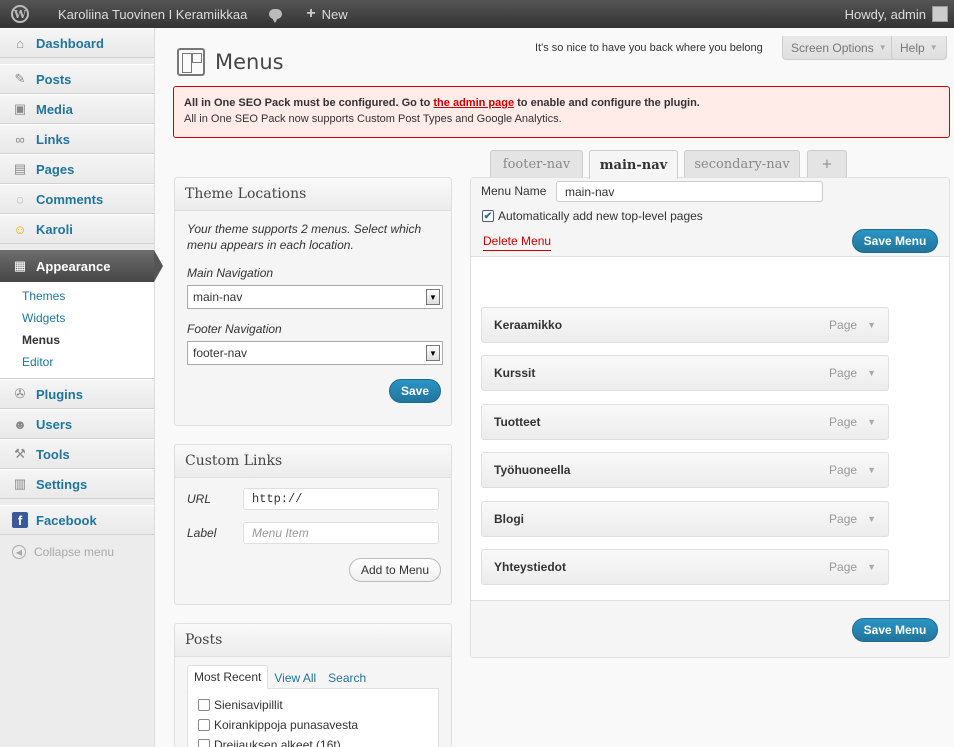 This screenshot has height=747, width=954. What do you see at coordinates (20, 78) in the screenshot?
I see `posts-icon: ✎` at bounding box center [20, 78].